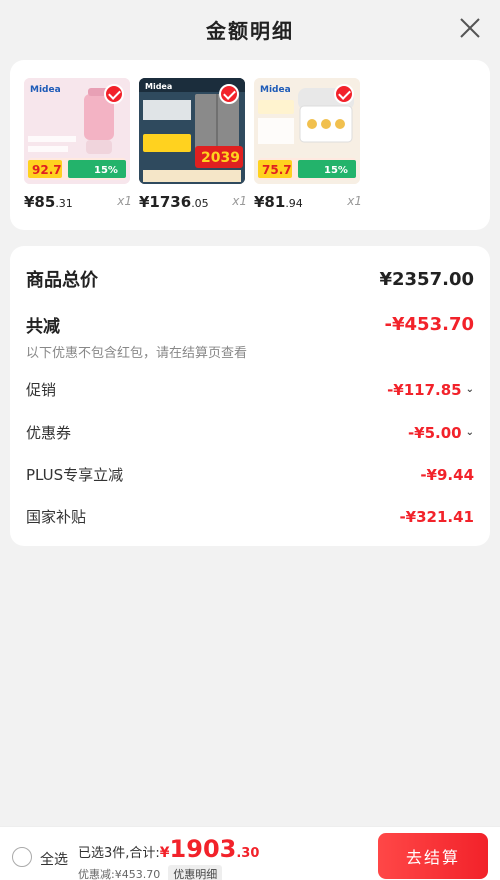 The image size is (500, 880). I want to click on select-all-radio, so click(22, 857).